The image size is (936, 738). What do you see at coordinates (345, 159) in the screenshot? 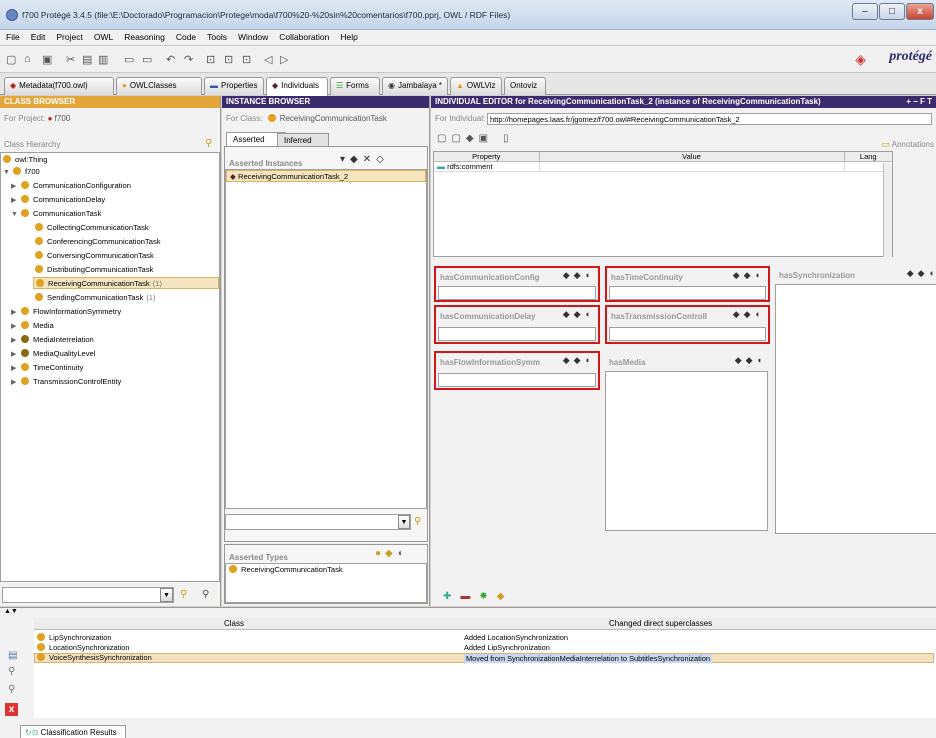
I see `chevron-down-icon: ▾` at bounding box center [345, 159].